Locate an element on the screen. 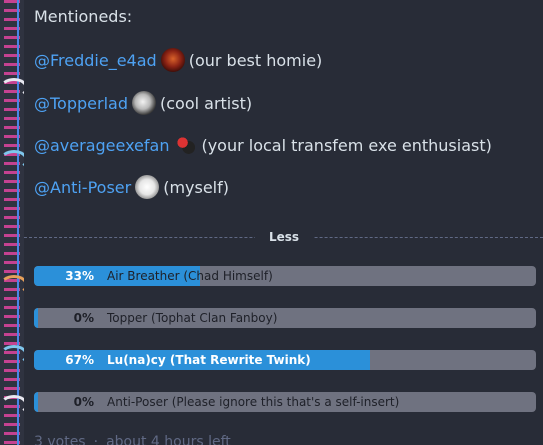  topper-avatar-emoji is located at coordinates (143, 103).